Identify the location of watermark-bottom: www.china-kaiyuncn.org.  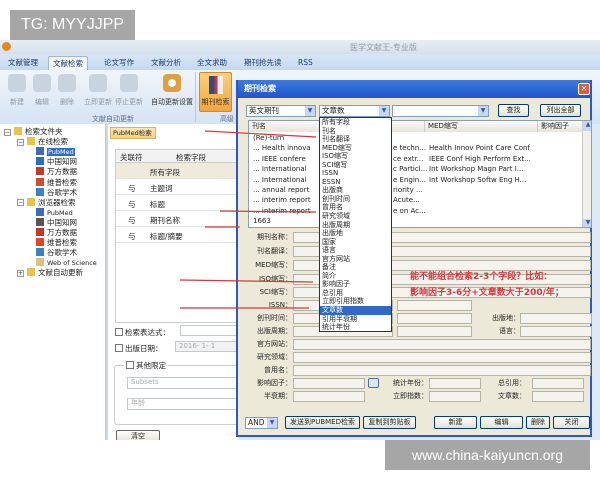
(487, 455).